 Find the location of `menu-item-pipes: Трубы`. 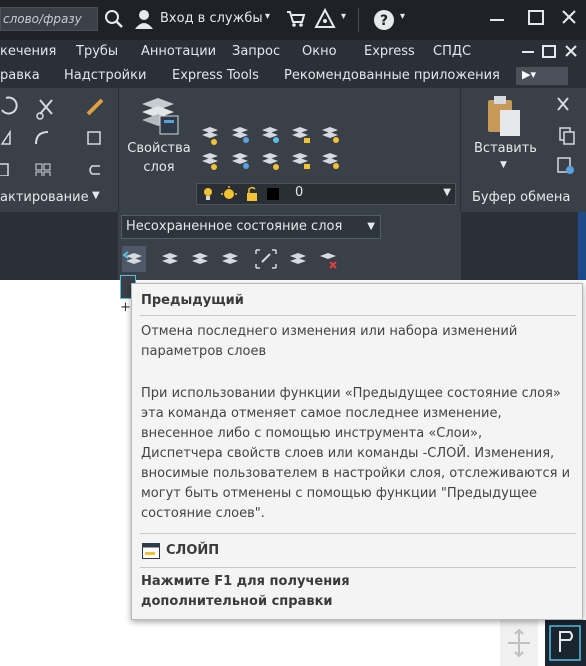

menu-item-pipes: Трубы is located at coordinates (97, 52).